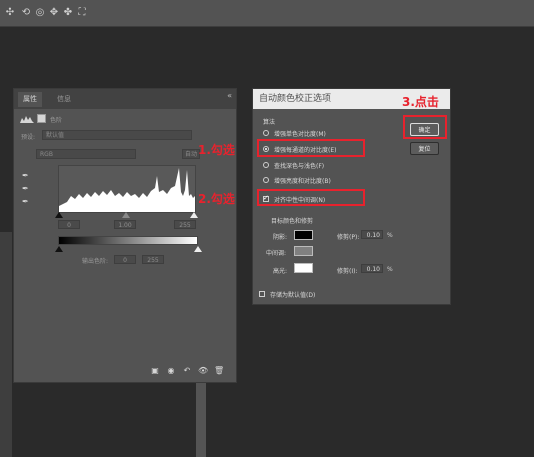  I want to click on histogram, so click(127, 189).